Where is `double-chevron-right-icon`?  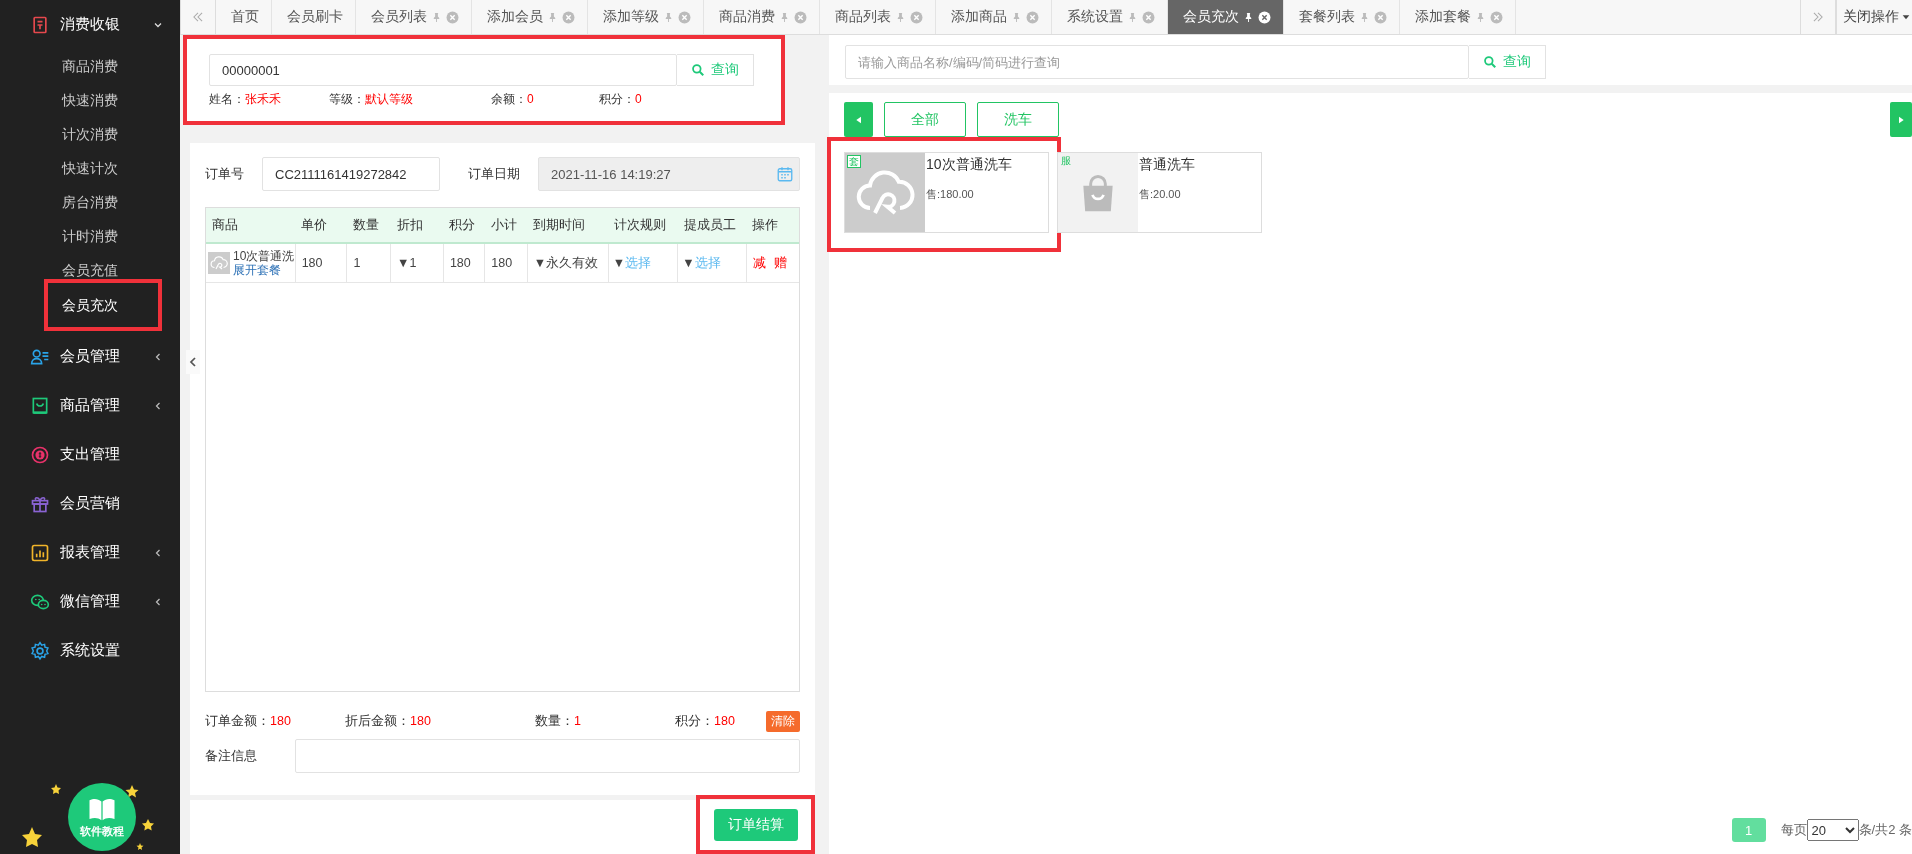 double-chevron-right-icon is located at coordinates (1818, 17).